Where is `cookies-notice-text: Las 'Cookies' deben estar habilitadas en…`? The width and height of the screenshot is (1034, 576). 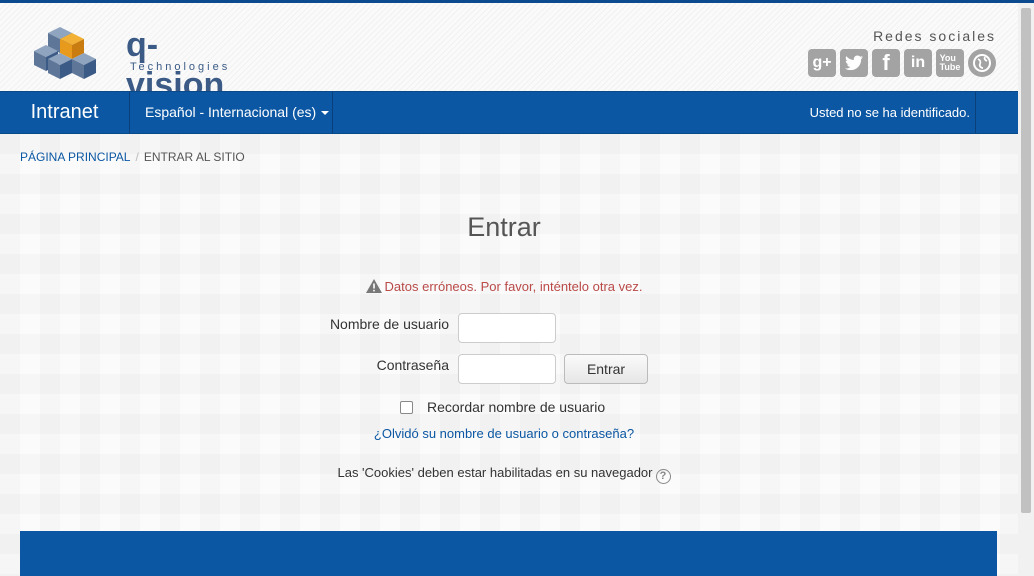 cookies-notice-text: Las 'Cookies' deben estar habilitadas en… is located at coordinates (495, 472).